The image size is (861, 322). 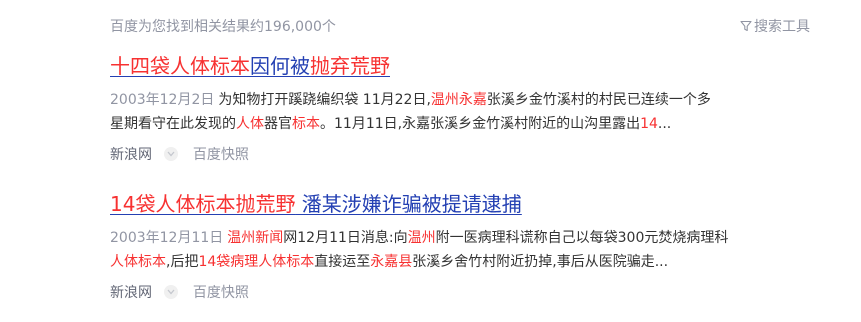 I want to click on abstract-text: 网12月11日消息:向, so click(x=345, y=238).